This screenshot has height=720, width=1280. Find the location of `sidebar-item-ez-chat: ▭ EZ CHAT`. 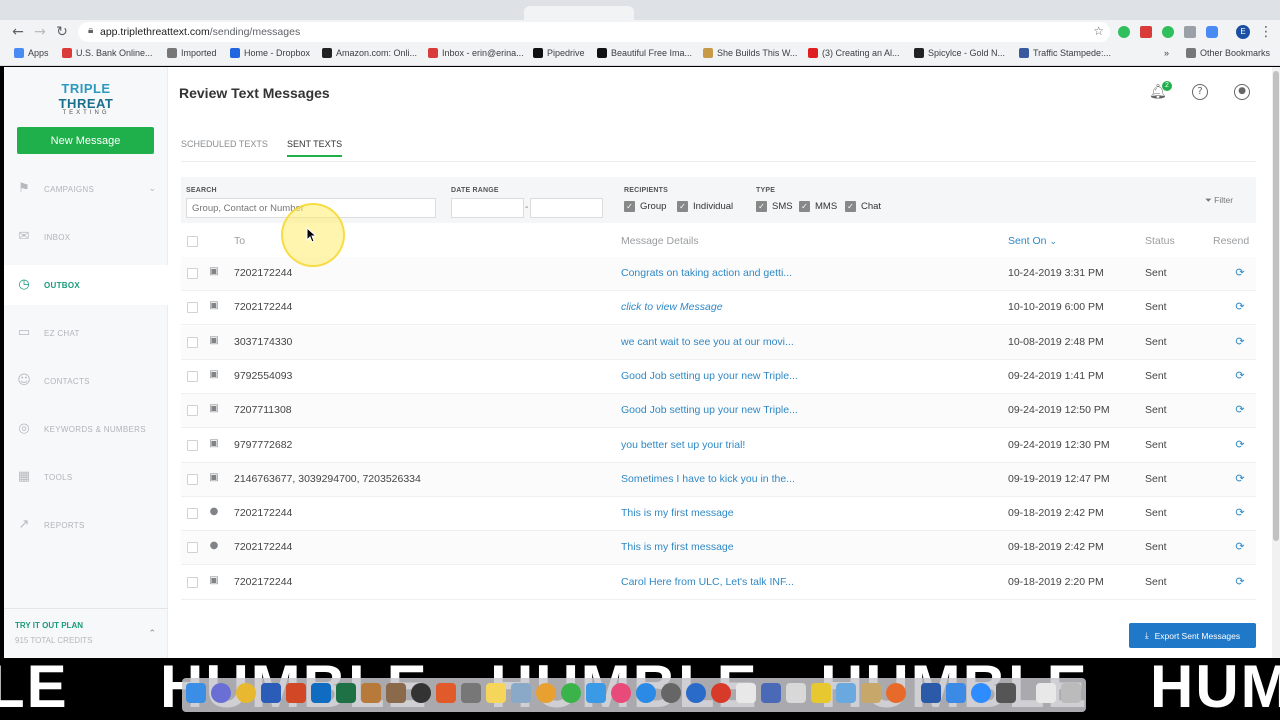

sidebar-item-ez-chat: ▭ EZ CHAT is located at coordinates (86, 333).